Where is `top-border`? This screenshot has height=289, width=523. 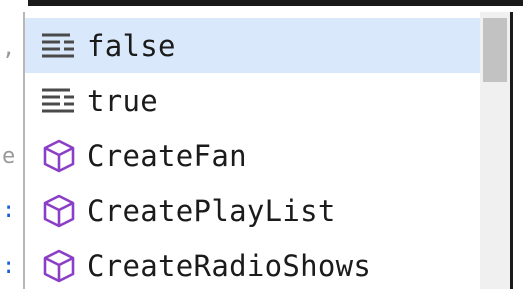
top-border is located at coordinates (261, 3).